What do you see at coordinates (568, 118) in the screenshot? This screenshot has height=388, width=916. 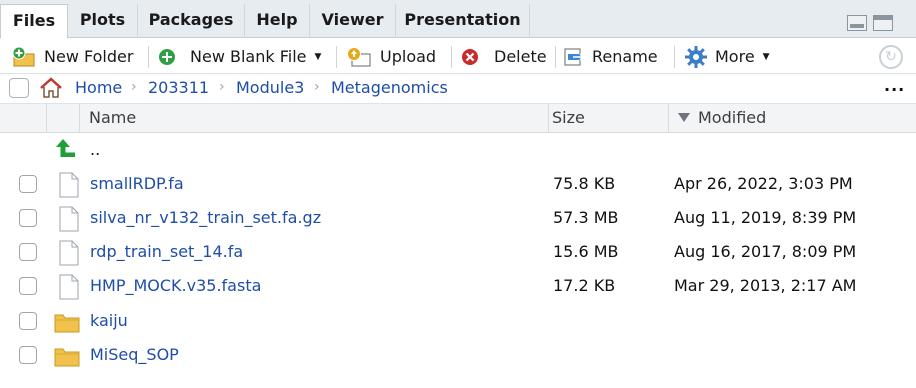 I see `column-header-size: Size` at bounding box center [568, 118].